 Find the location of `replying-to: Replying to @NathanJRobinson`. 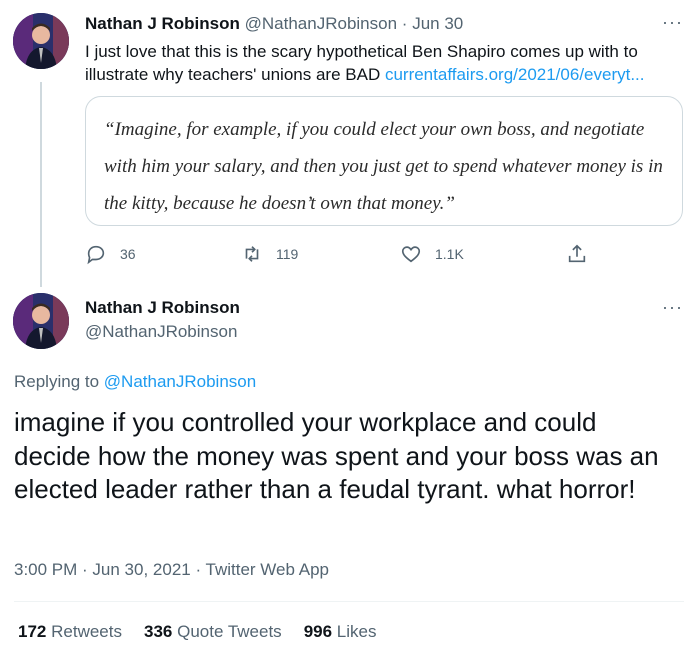

replying-to: Replying to @NathanJRobinson is located at coordinates (135, 382).